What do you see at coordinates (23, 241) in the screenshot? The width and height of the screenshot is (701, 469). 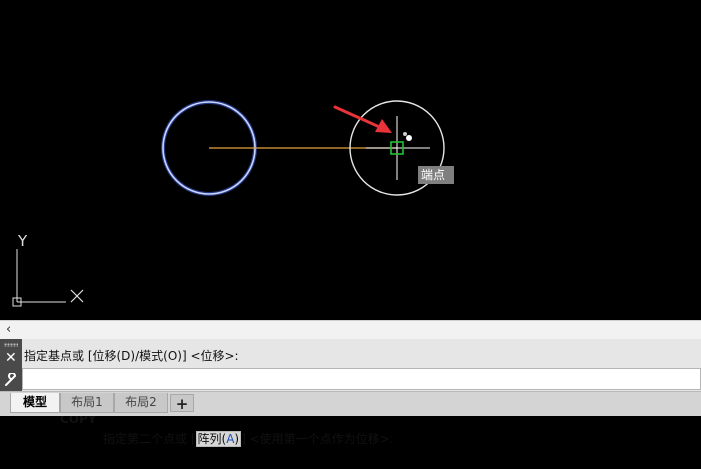 I see `ucs-y-label: Y` at bounding box center [23, 241].